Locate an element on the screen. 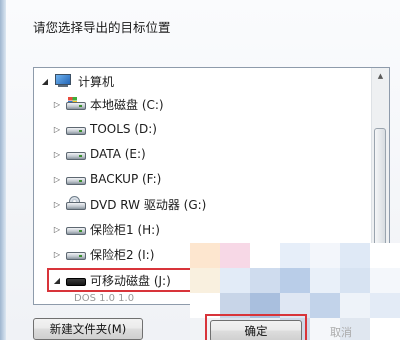 The width and height of the screenshot is (400, 340). computer-icon is located at coordinates (63, 81).